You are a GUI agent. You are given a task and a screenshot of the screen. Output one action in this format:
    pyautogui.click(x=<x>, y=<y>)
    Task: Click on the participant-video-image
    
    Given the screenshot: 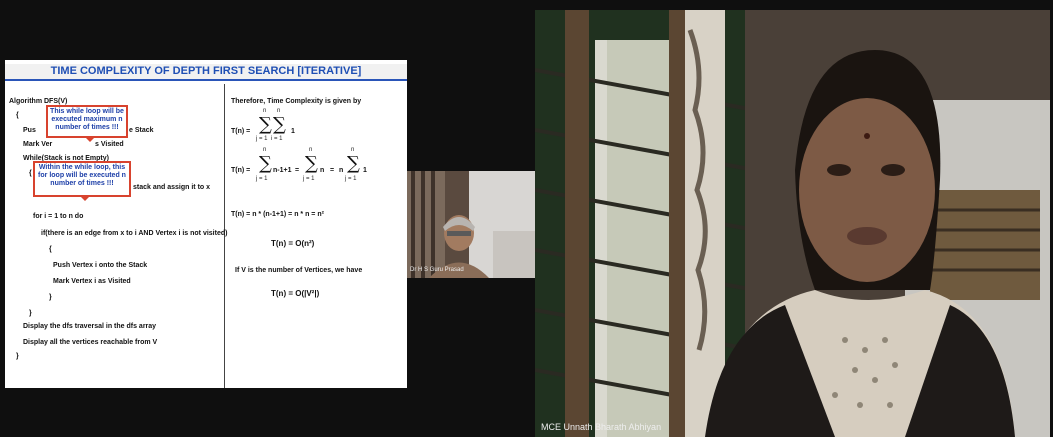 What is the action you would take?
    pyautogui.click(x=471, y=224)
    